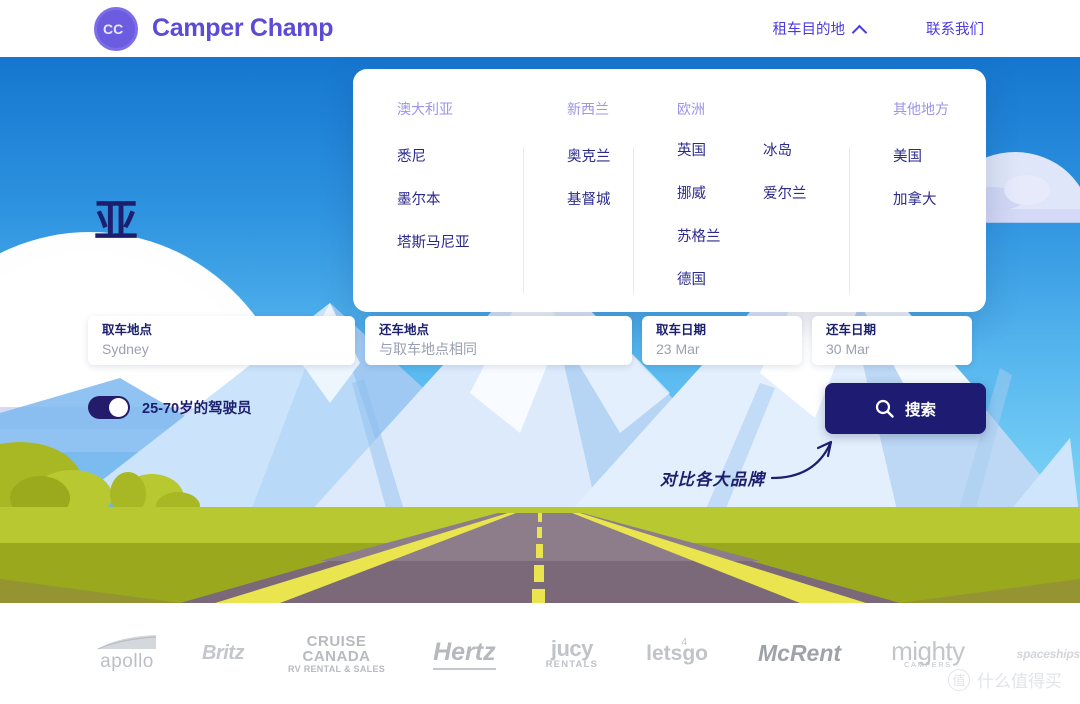  Describe the element at coordinates (428, 349) in the screenshot. I see `dropoff-location-value: 与取车地点相同` at that location.